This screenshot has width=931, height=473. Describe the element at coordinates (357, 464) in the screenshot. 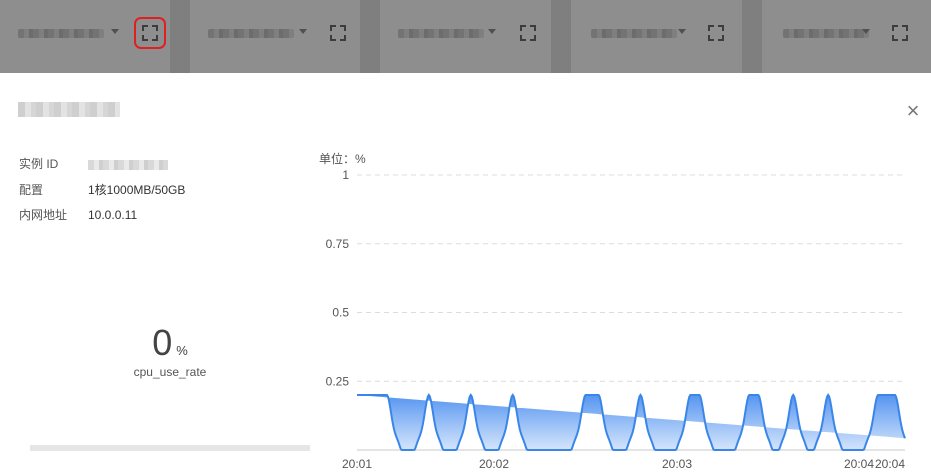

I see `x-tick-label: 20:01` at that location.